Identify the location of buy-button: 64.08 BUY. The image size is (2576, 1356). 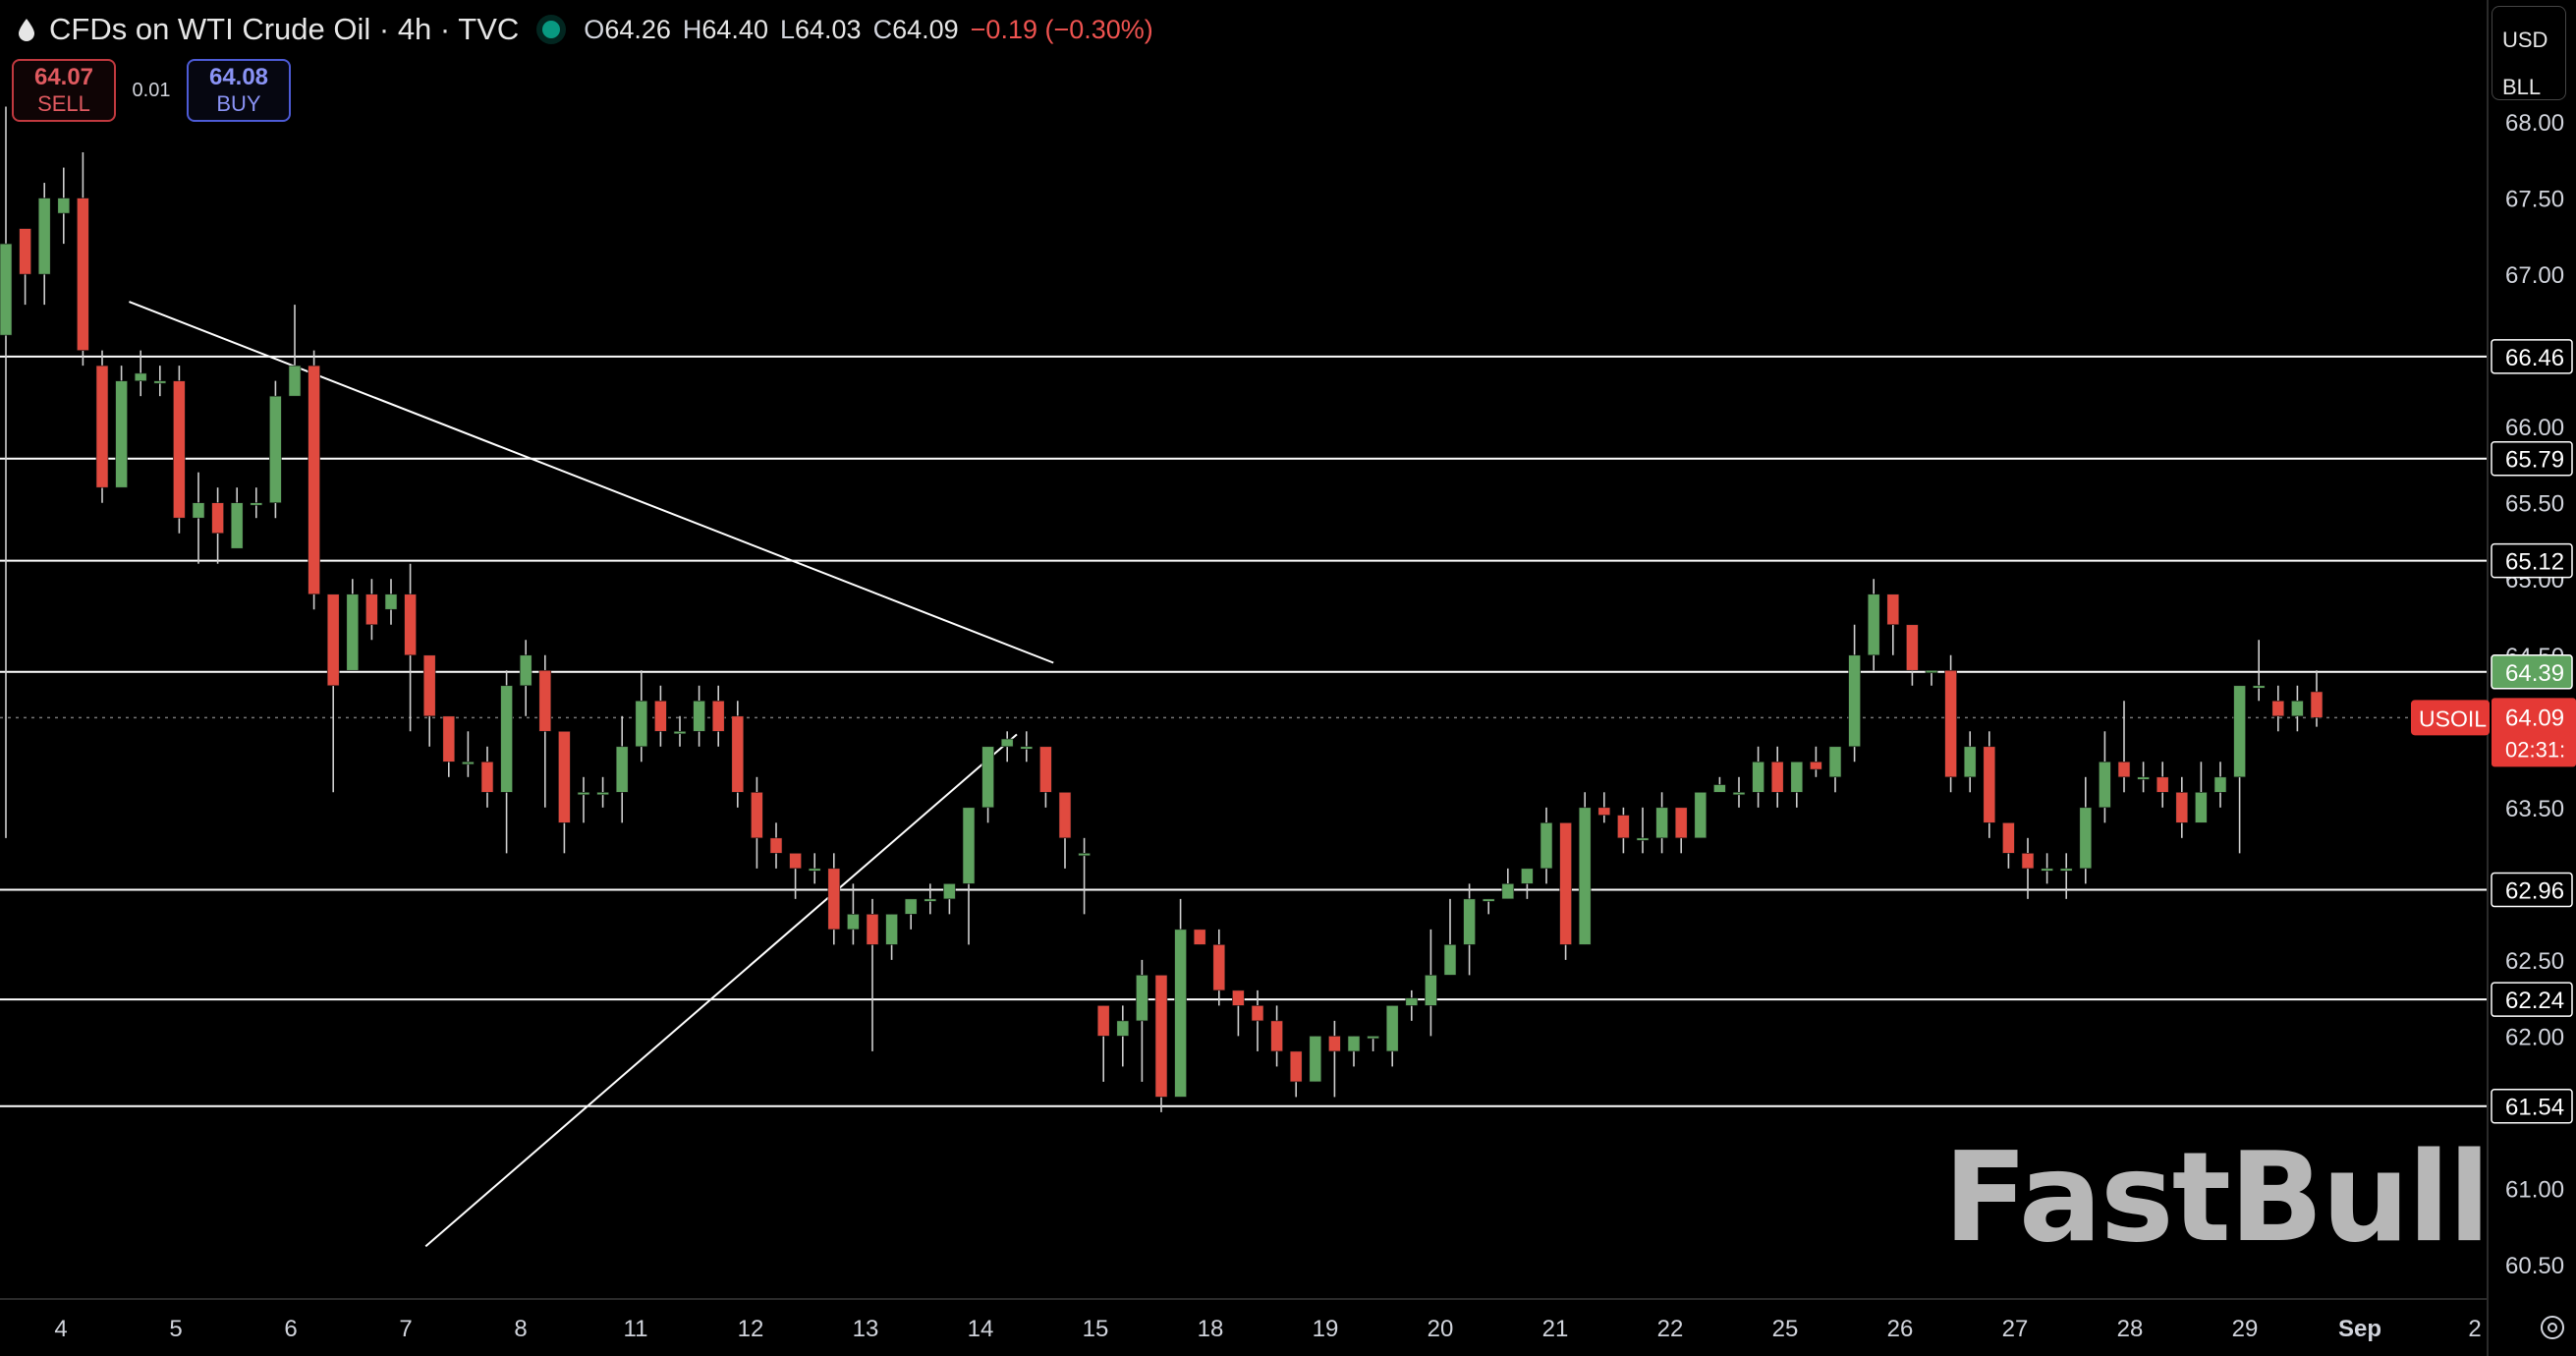
(239, 91).